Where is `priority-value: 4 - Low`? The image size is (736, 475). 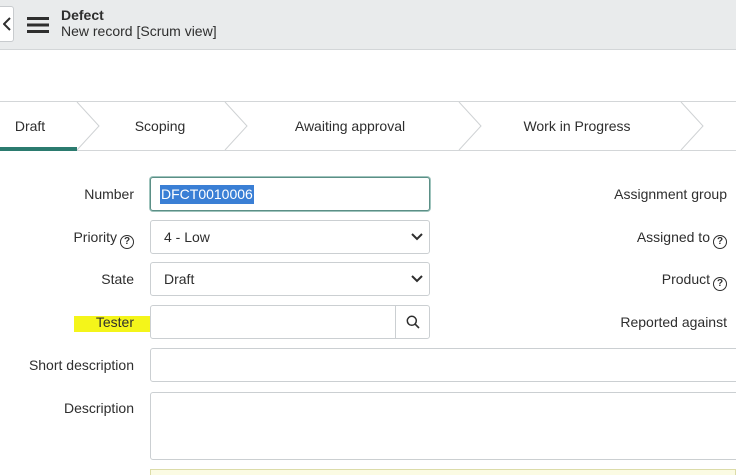 priority-value: 4 - Low is located at coordinates (187, 237).